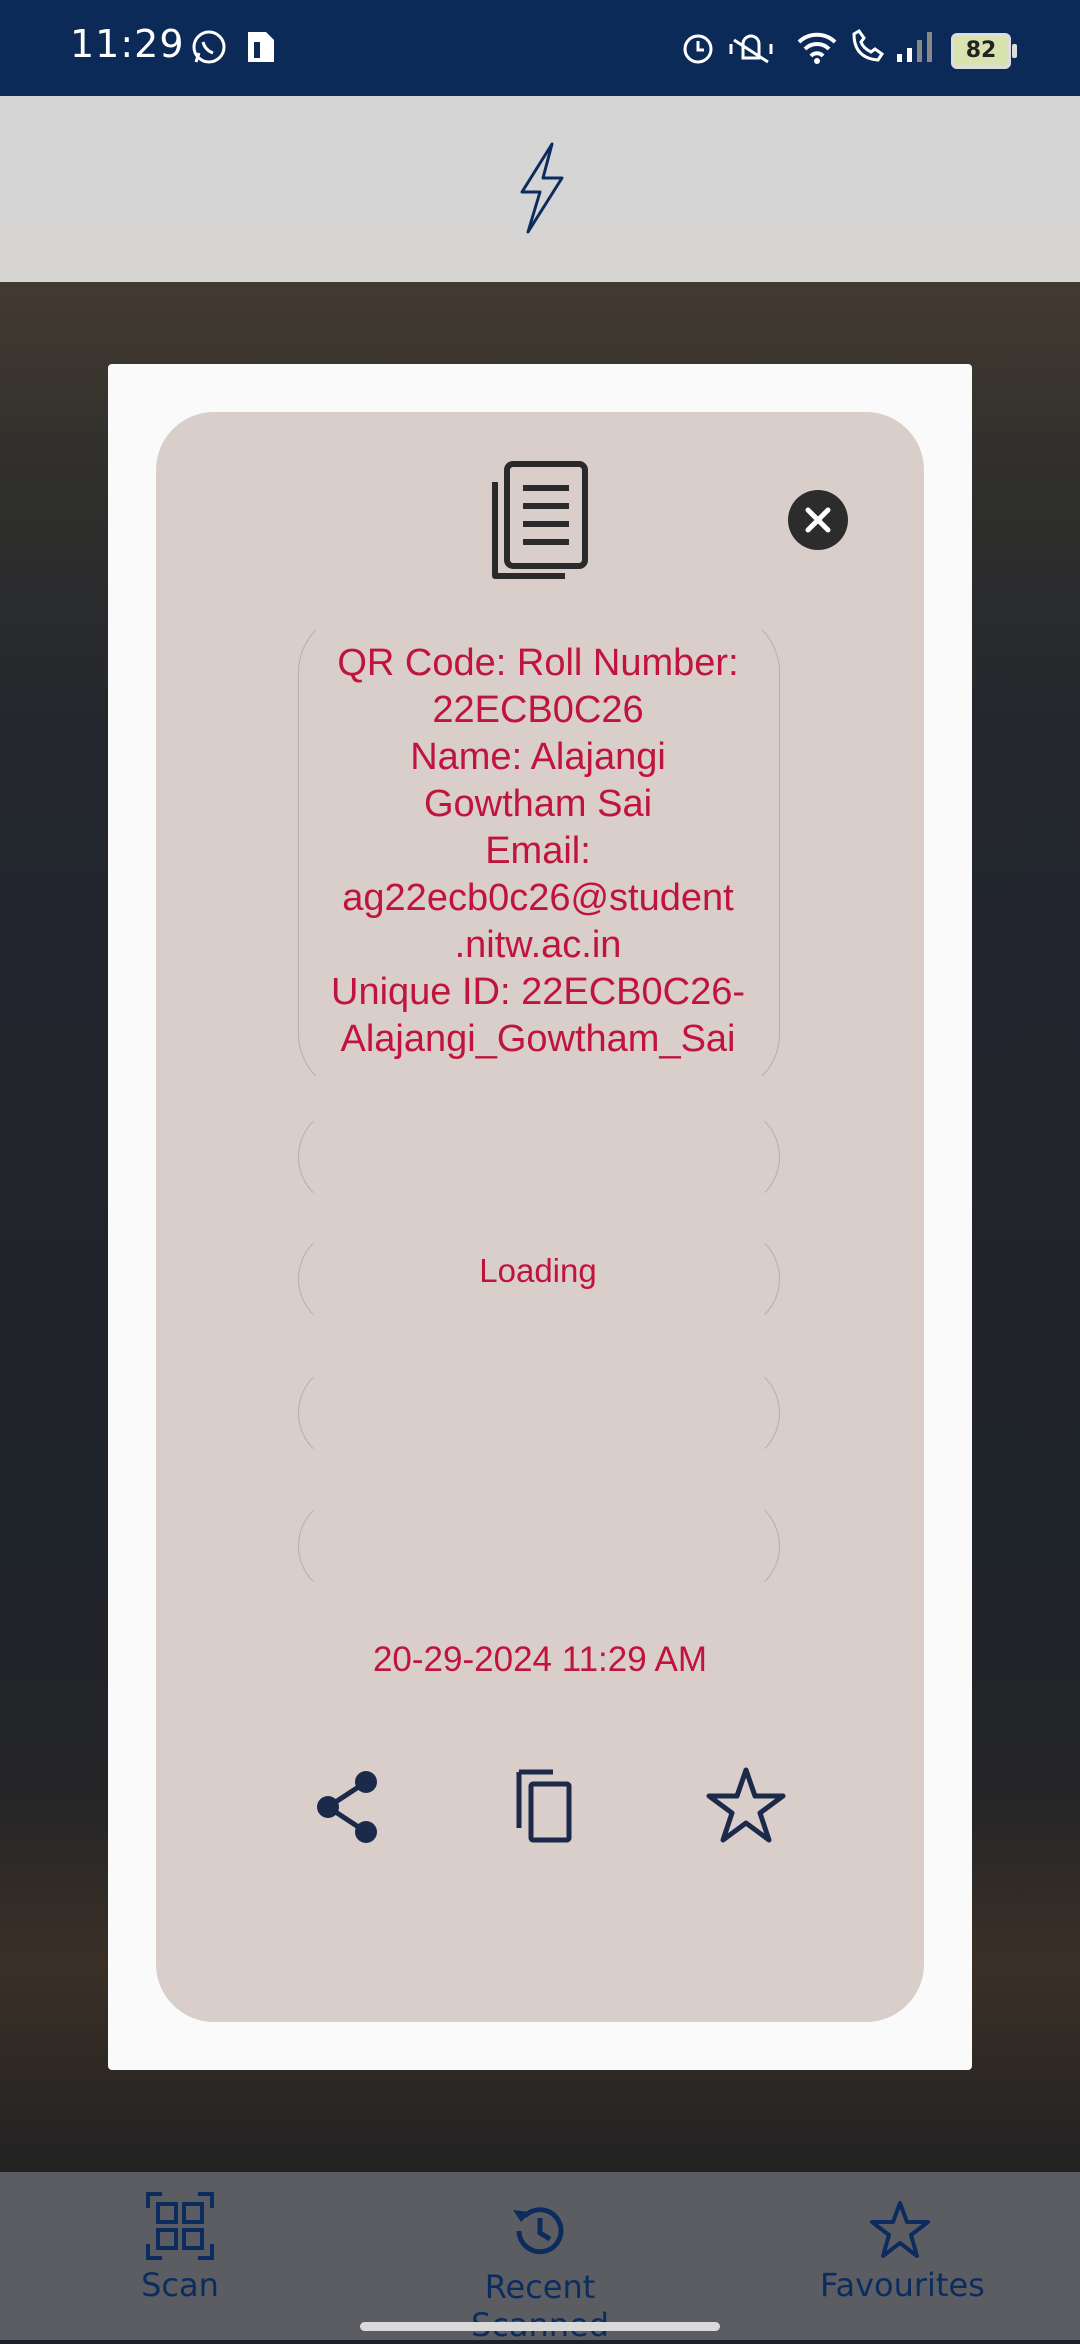 This screenshot has width=1080, height=2344. What do you see at coordinates (916, 49) in the screenshot?
I see `signal-icon` at bounding box center [916, 49].